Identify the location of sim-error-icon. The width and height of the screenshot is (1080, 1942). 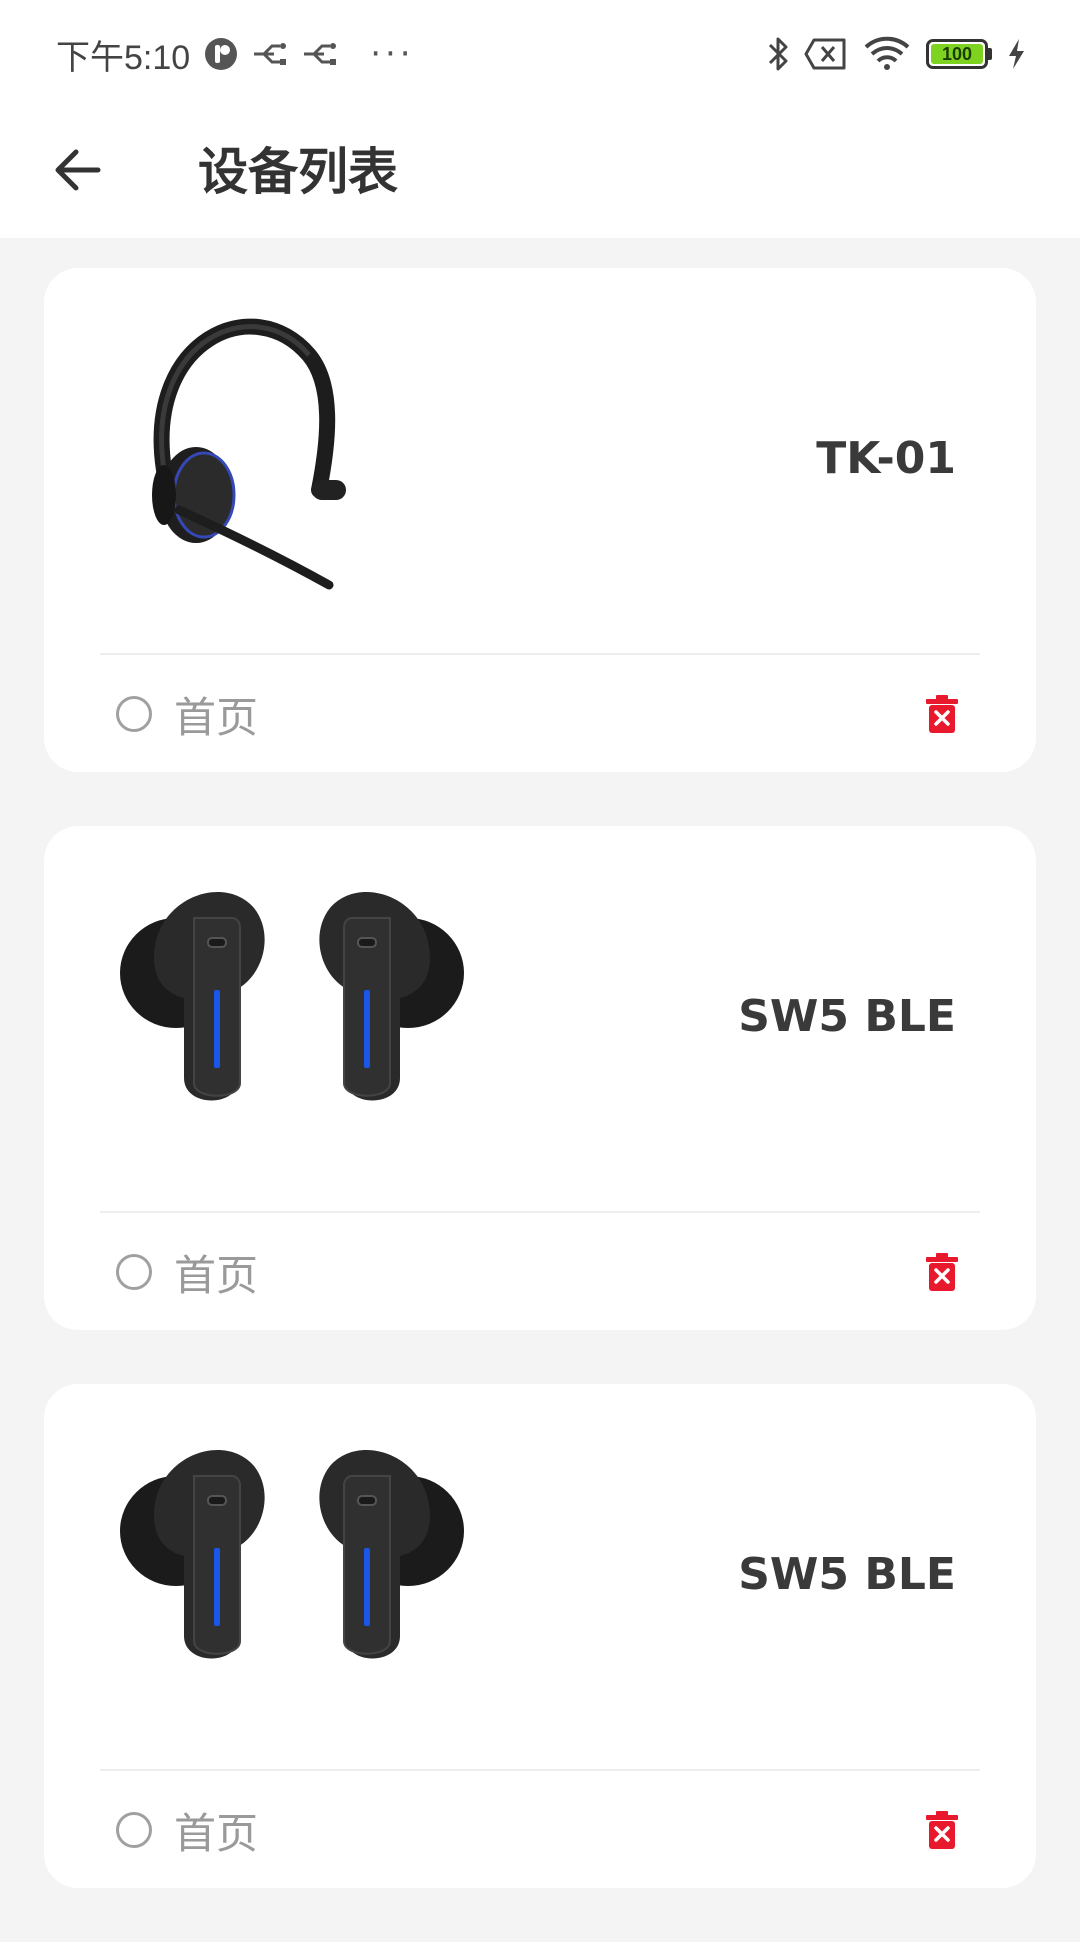
(826, 54).